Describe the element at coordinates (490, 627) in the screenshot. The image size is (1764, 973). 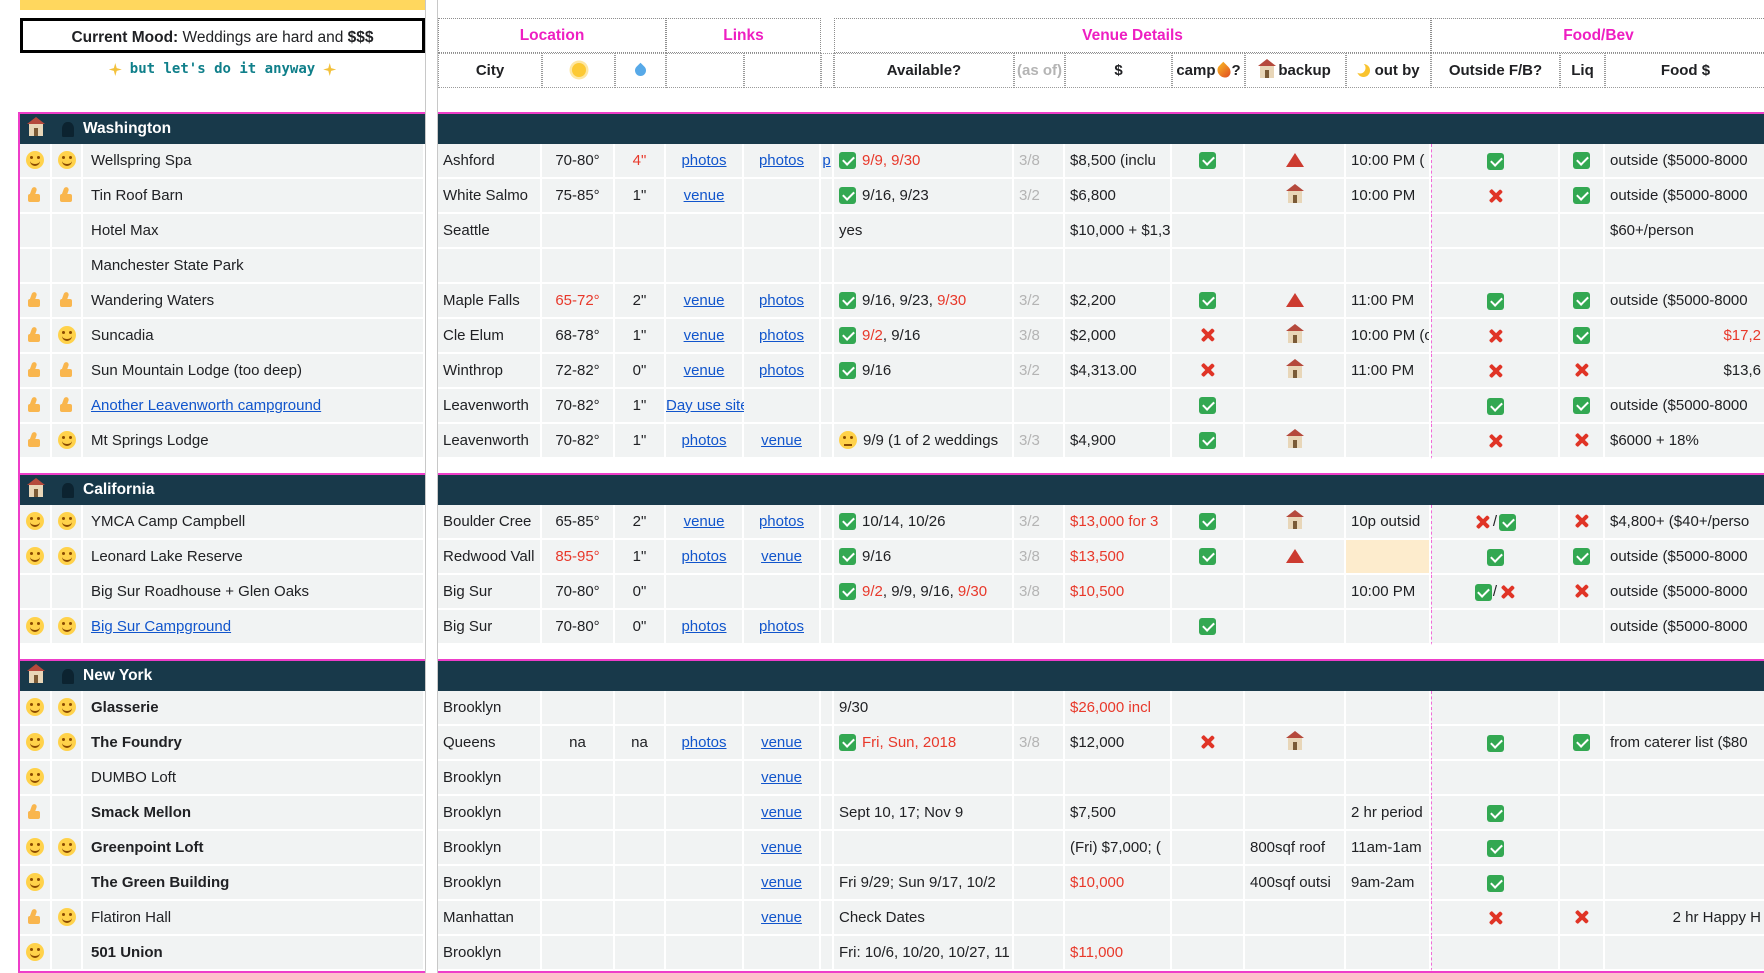
I see `city-cell: Big Sur` at that location.